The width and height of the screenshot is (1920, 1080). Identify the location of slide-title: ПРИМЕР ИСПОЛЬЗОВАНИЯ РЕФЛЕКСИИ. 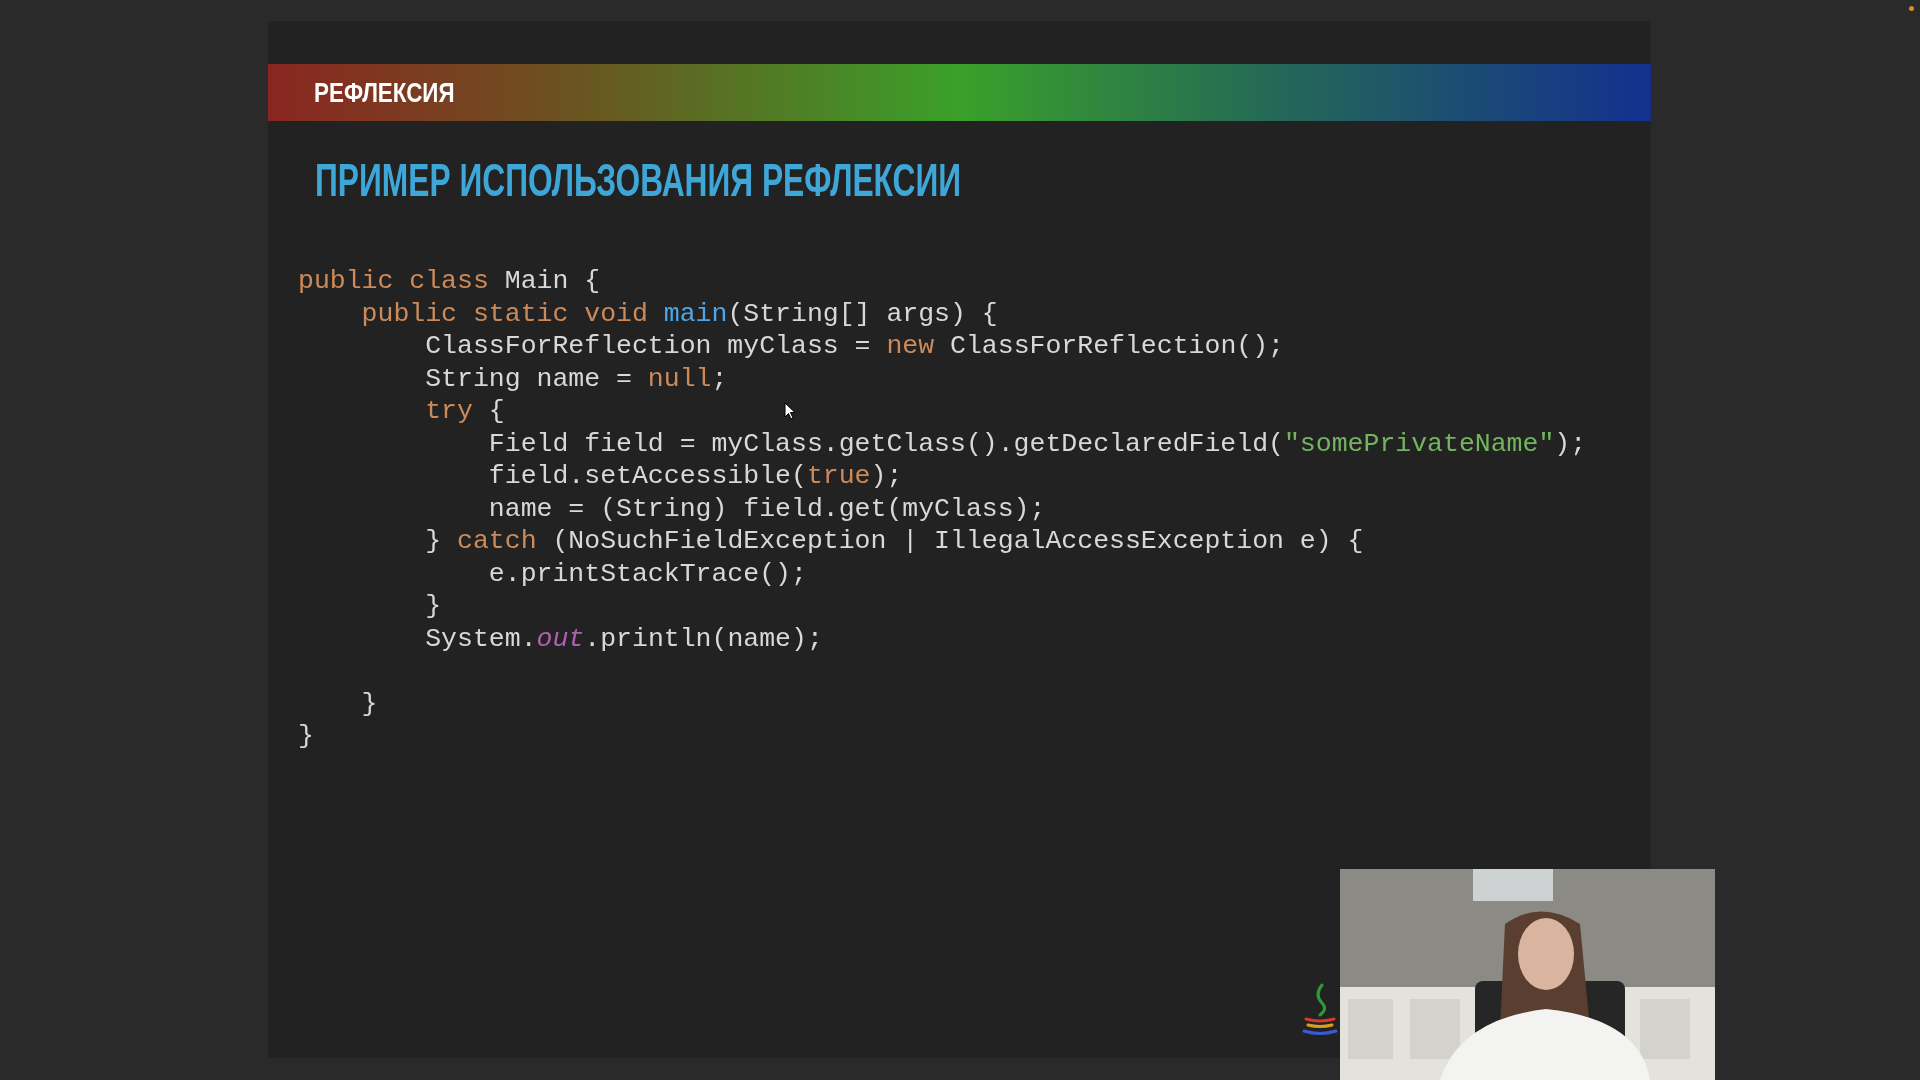
(638, 180).